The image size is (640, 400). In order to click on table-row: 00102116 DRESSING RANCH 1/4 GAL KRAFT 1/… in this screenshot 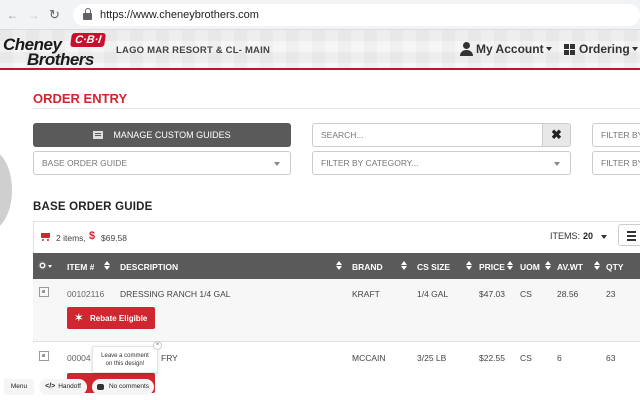, I will do `click(336, 310)`.